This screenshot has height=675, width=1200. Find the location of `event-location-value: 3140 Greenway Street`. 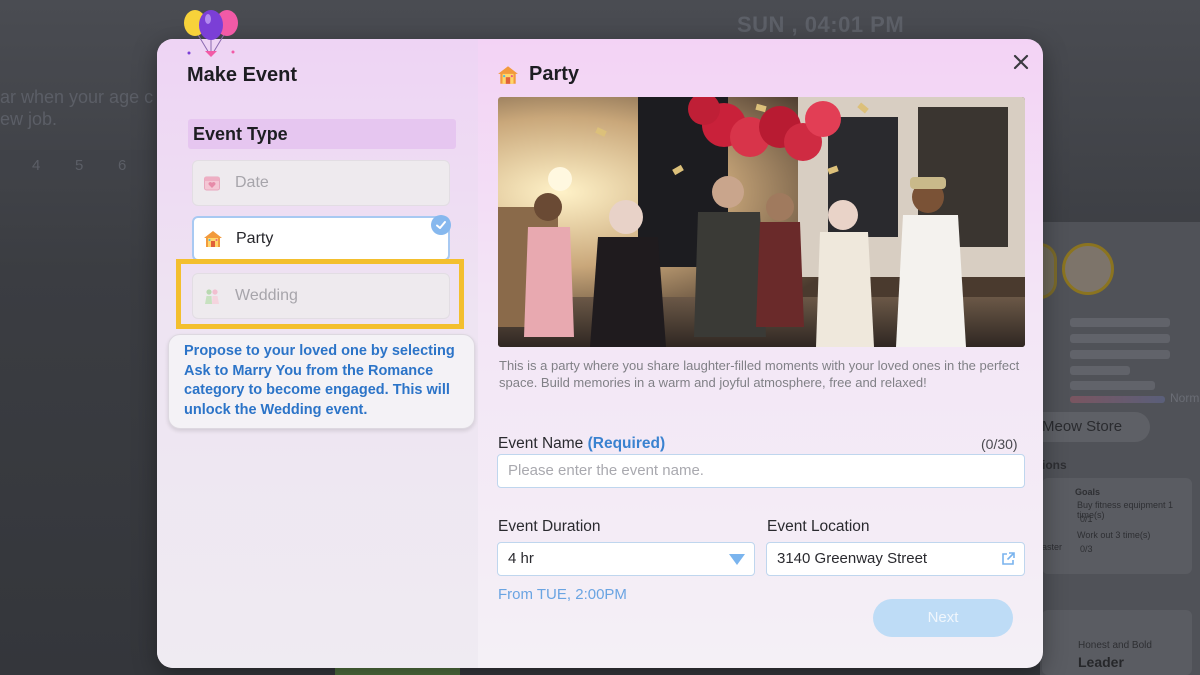

event-location-value: 3140 Greenway Street is located at coordinates (852, 558).